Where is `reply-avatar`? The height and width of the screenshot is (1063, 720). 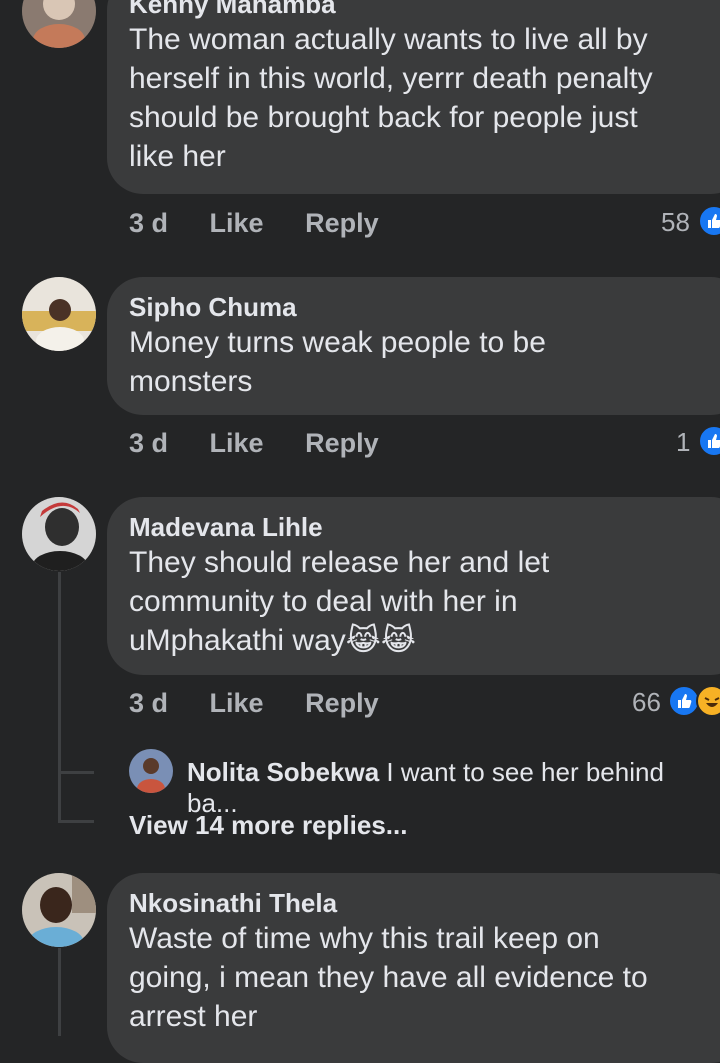
reply-avatar is located at coordinates (151, 771).